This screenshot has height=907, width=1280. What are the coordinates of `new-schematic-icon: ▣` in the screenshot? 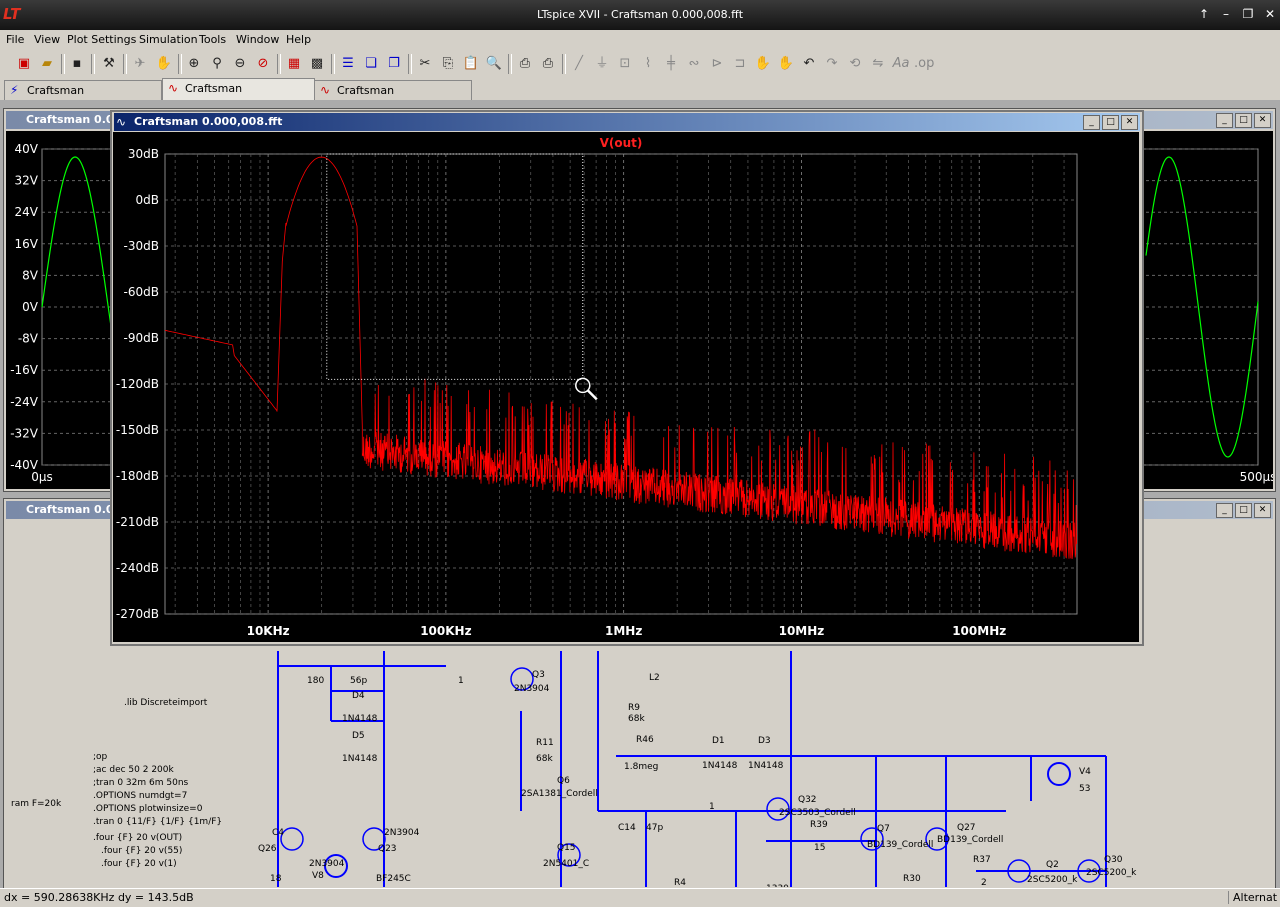 It's located at (24, 64).